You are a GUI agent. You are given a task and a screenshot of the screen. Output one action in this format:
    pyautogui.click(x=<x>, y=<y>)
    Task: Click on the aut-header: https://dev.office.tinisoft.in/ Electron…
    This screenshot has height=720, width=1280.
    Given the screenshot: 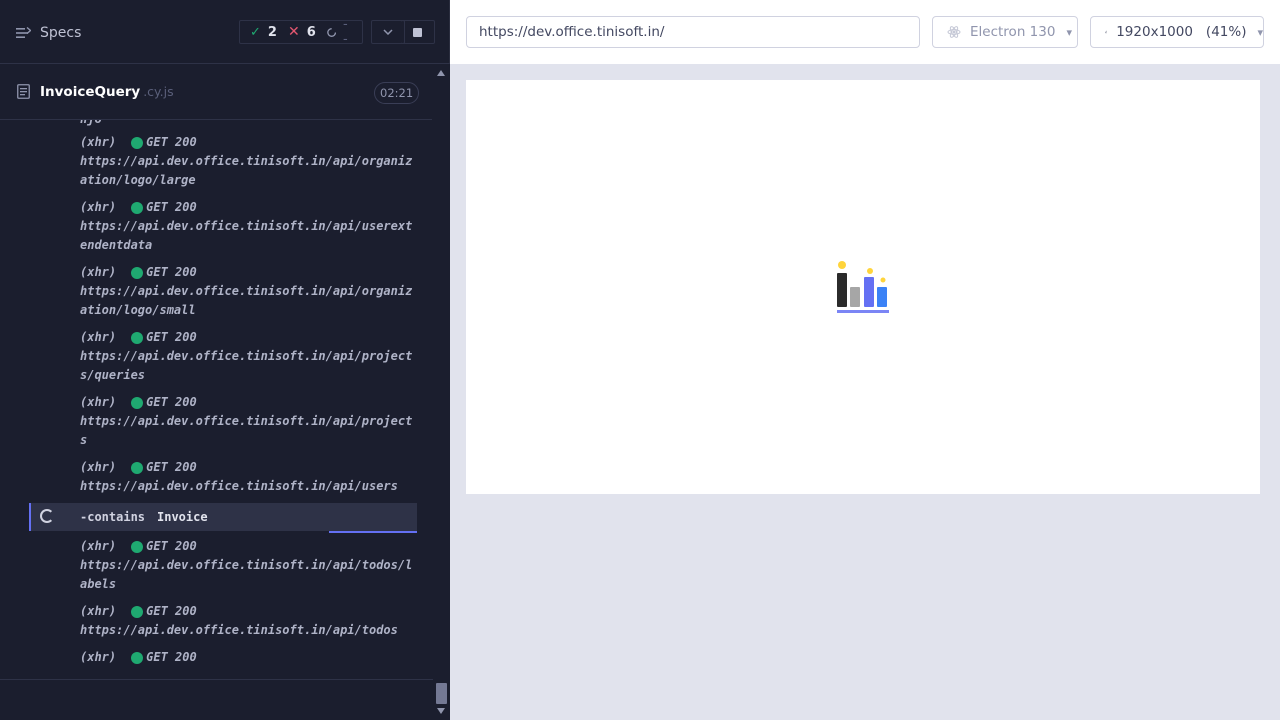 What is the action you would take?
    pyautogui.click(x=865, y=32)
    